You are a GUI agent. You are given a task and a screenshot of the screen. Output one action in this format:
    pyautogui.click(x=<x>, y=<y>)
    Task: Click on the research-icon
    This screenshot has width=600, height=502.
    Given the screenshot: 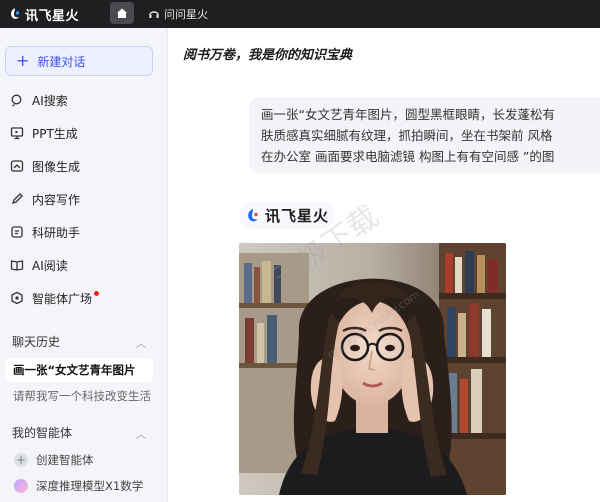 What is the action you would take?
    pyautogui.click(x=17, y=232)
    